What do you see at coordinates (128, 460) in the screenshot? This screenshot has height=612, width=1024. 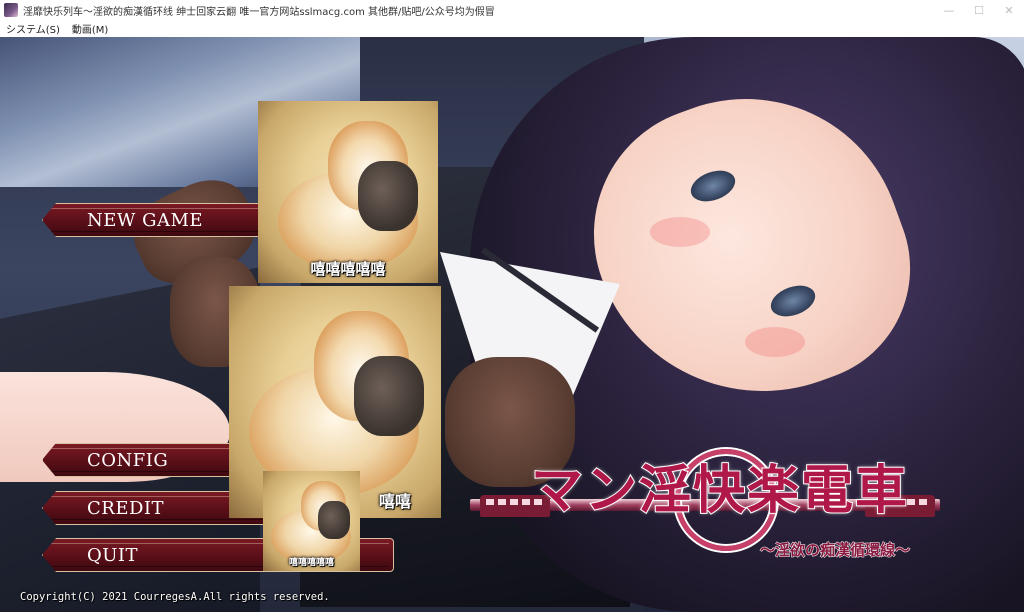 I see `config-label: CONFIG` at bounding box center [128, 460].